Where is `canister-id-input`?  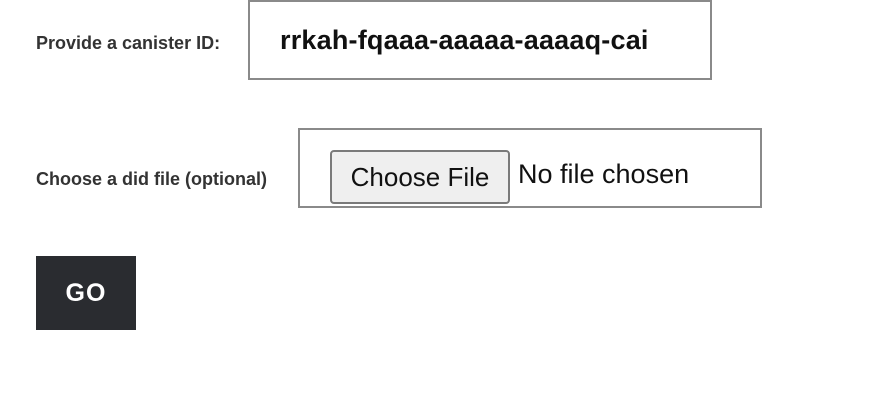
canister-id-input is located at coordinates (480, 40).